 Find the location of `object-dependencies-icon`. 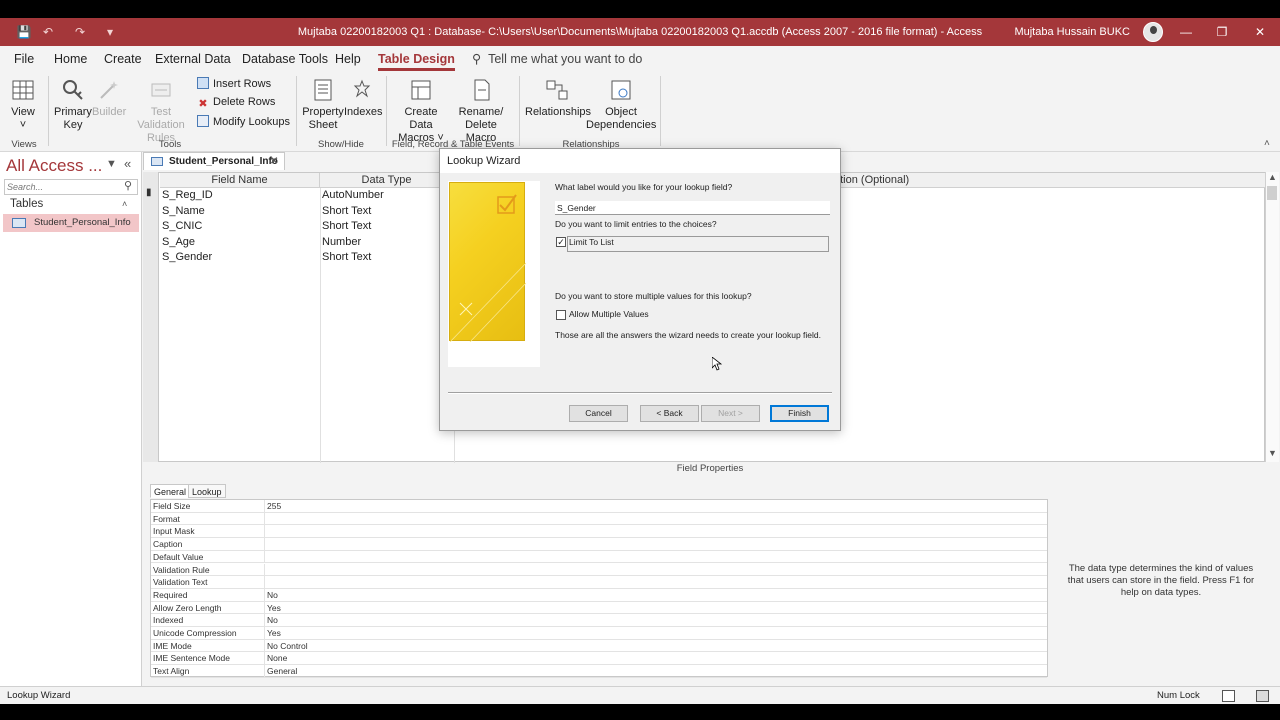

object-dependencies-icon is located at coordinates (621, 90).